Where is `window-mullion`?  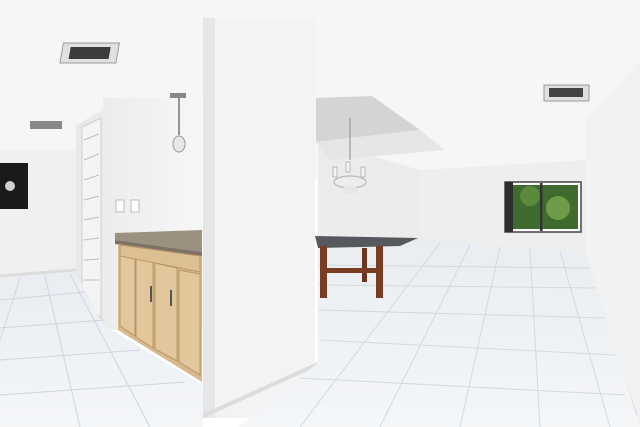
window-mullion is located at coordinates (541, 207).